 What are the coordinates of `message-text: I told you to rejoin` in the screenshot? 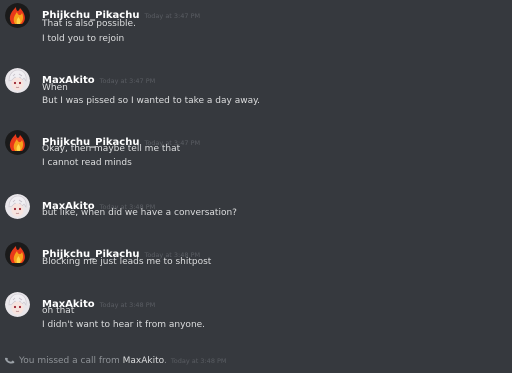 It's located at (83, 39).